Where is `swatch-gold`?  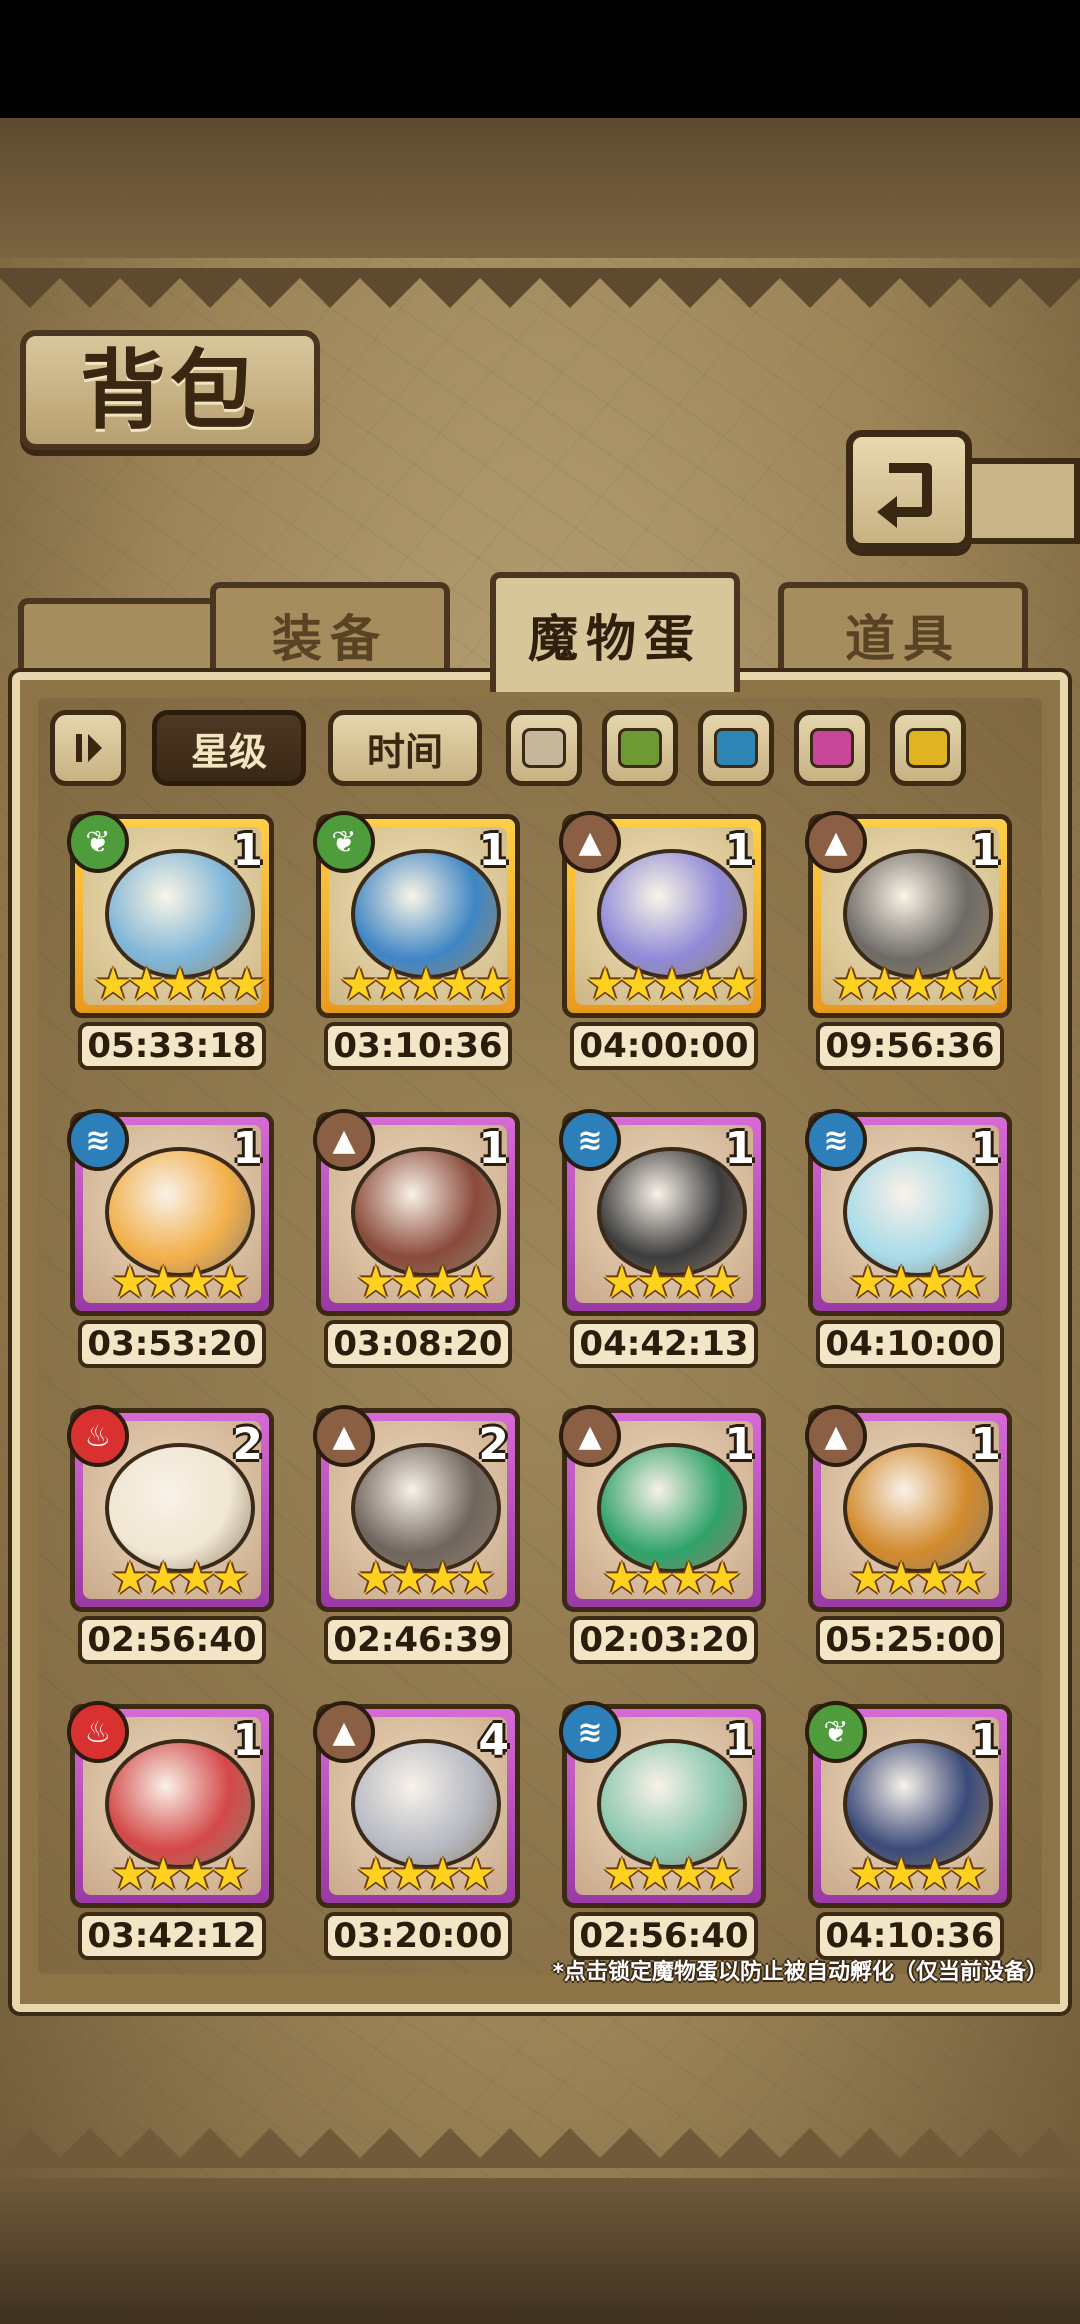 swatch-gold is located at coordinates (928, 748).